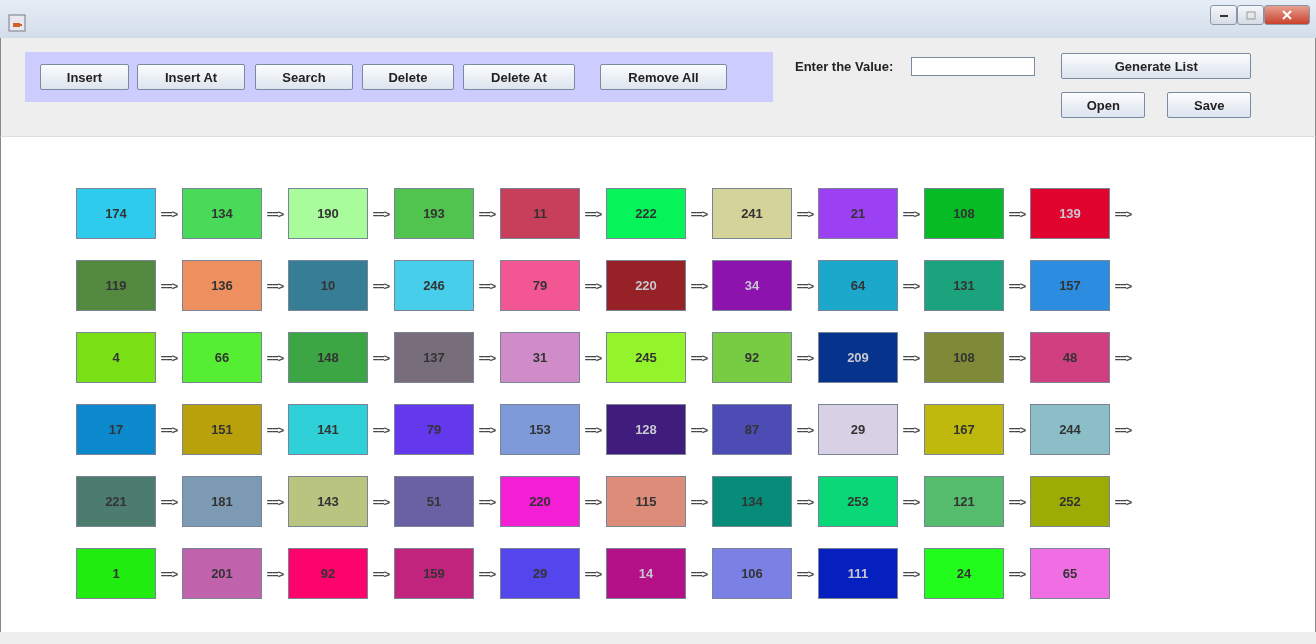  What do you see at coordinates (1070, 357) in the screenshot?
I see `list-node: 48` at bounding box center [1070, 357].